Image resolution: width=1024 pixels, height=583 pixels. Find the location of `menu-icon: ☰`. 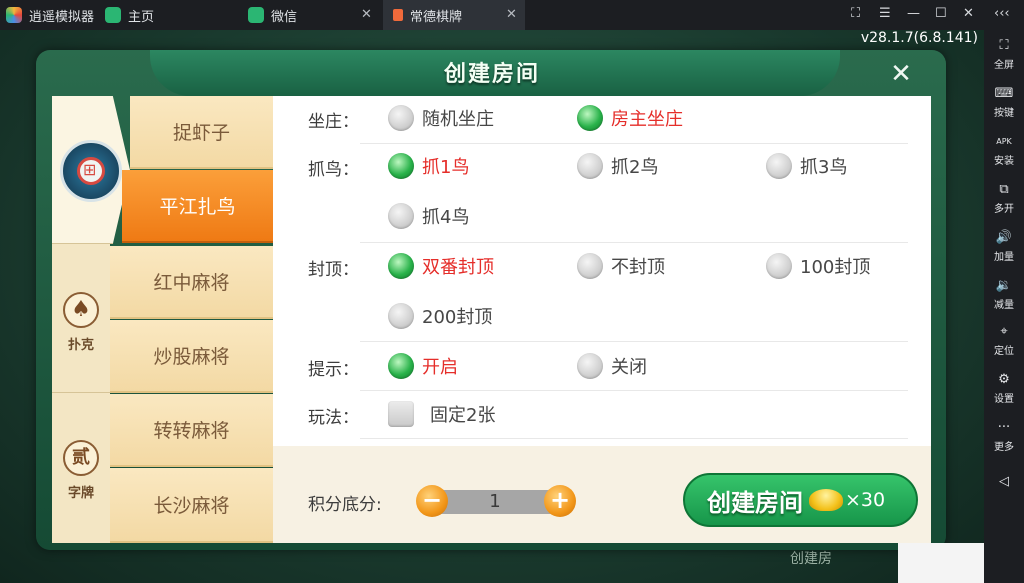

menu-icon: ☰ is located at coordinates (885, 13).